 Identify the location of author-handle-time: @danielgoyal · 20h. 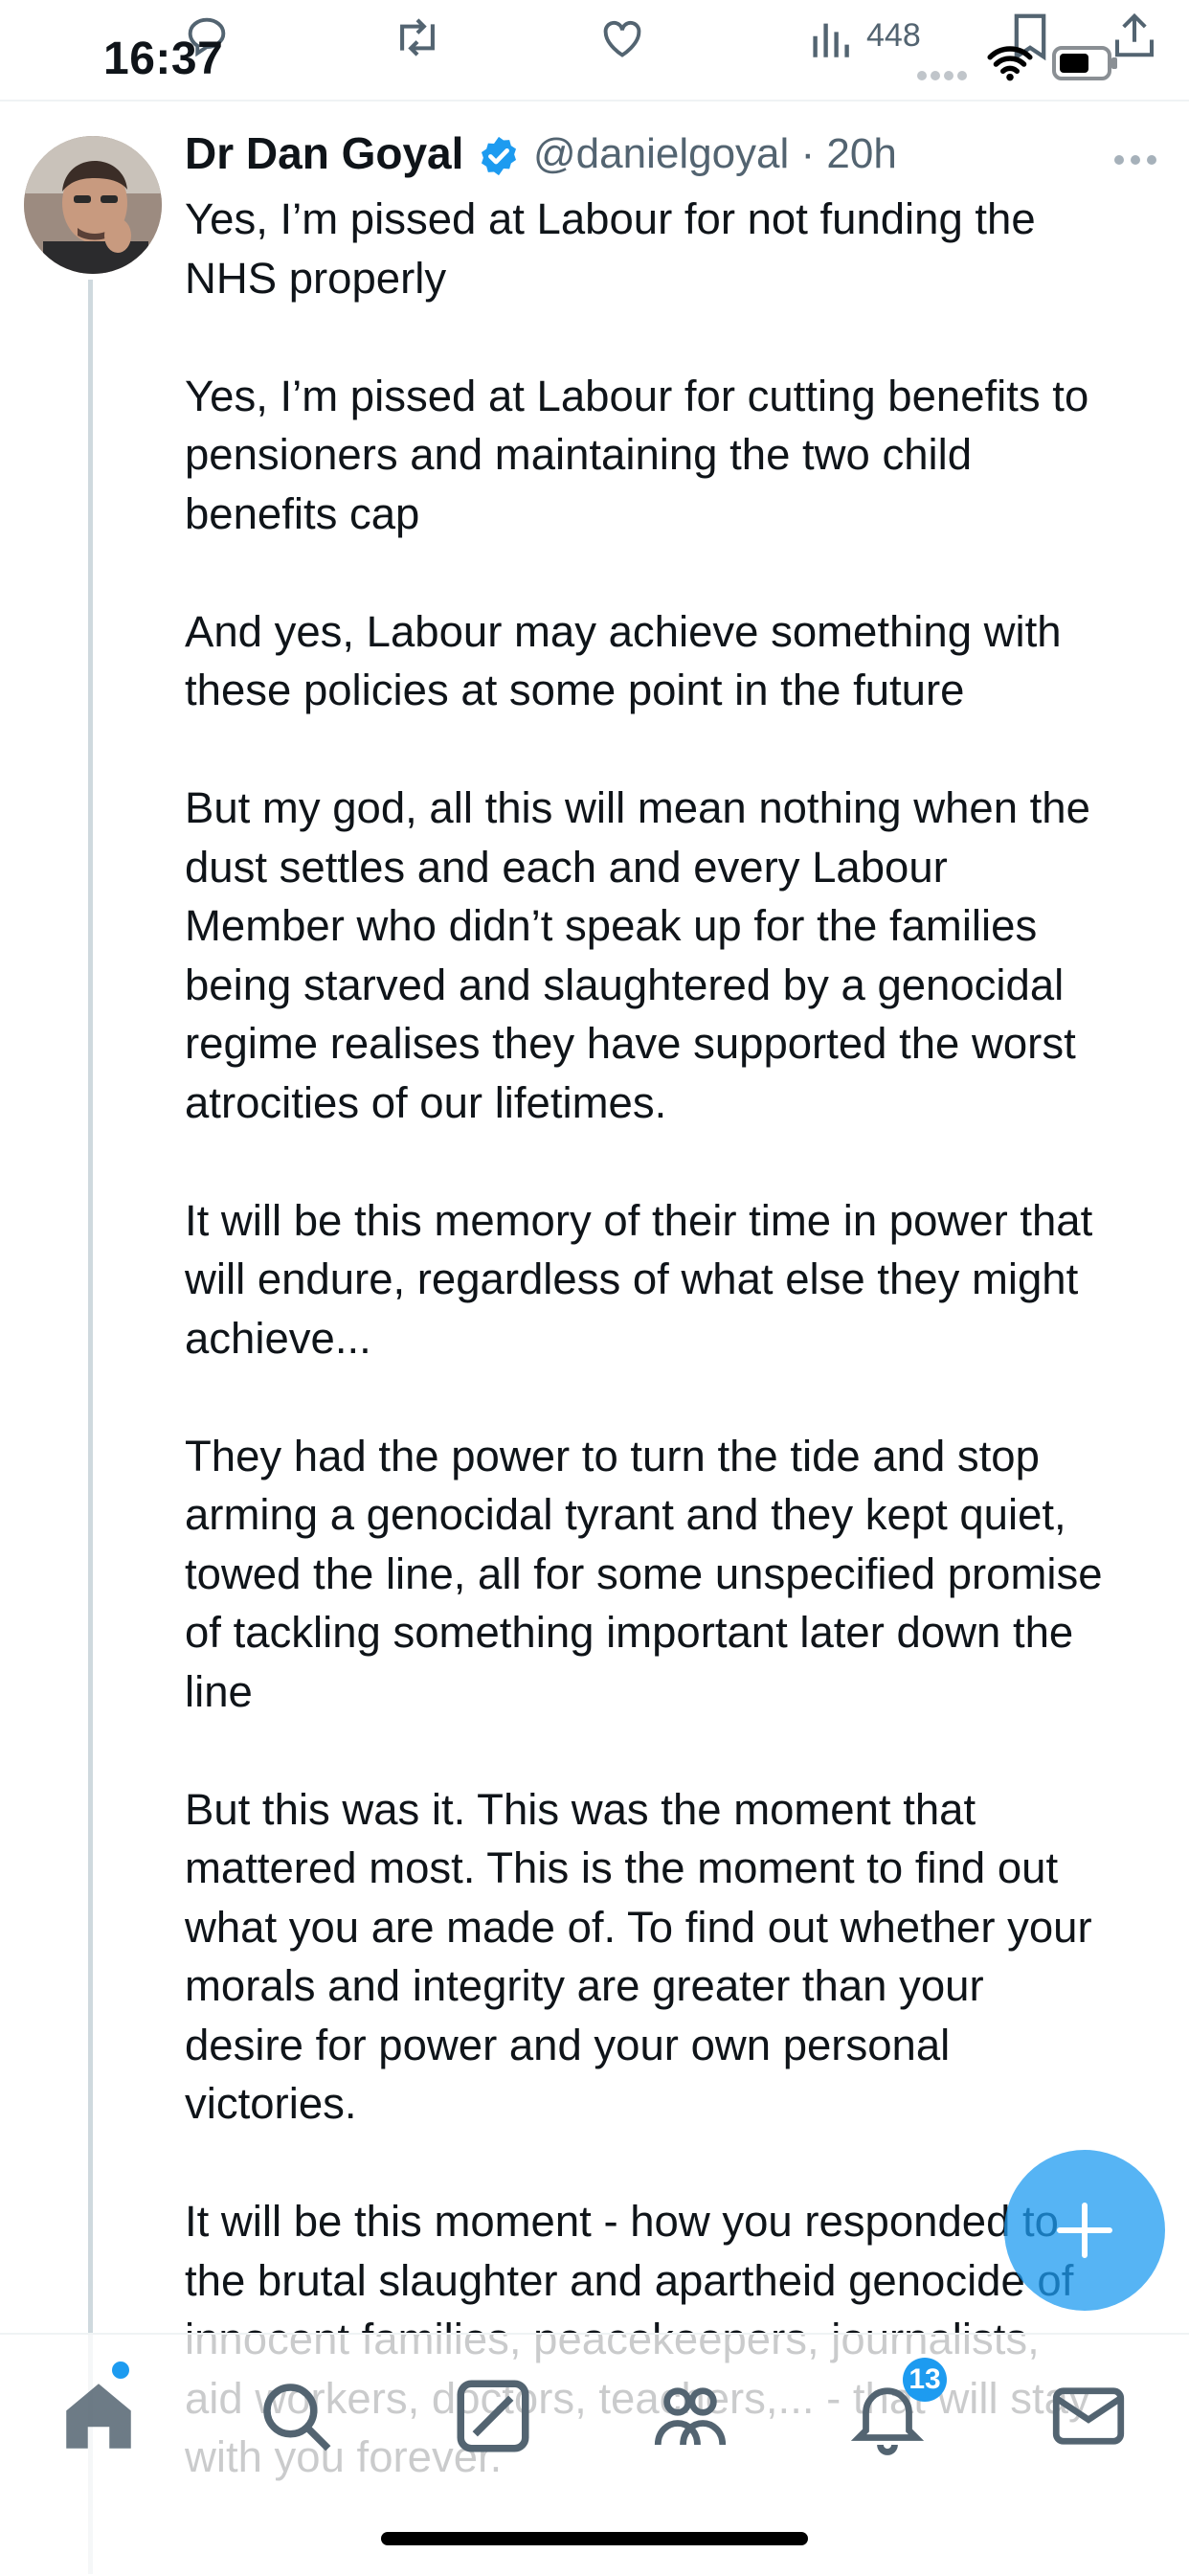
(715, 154).